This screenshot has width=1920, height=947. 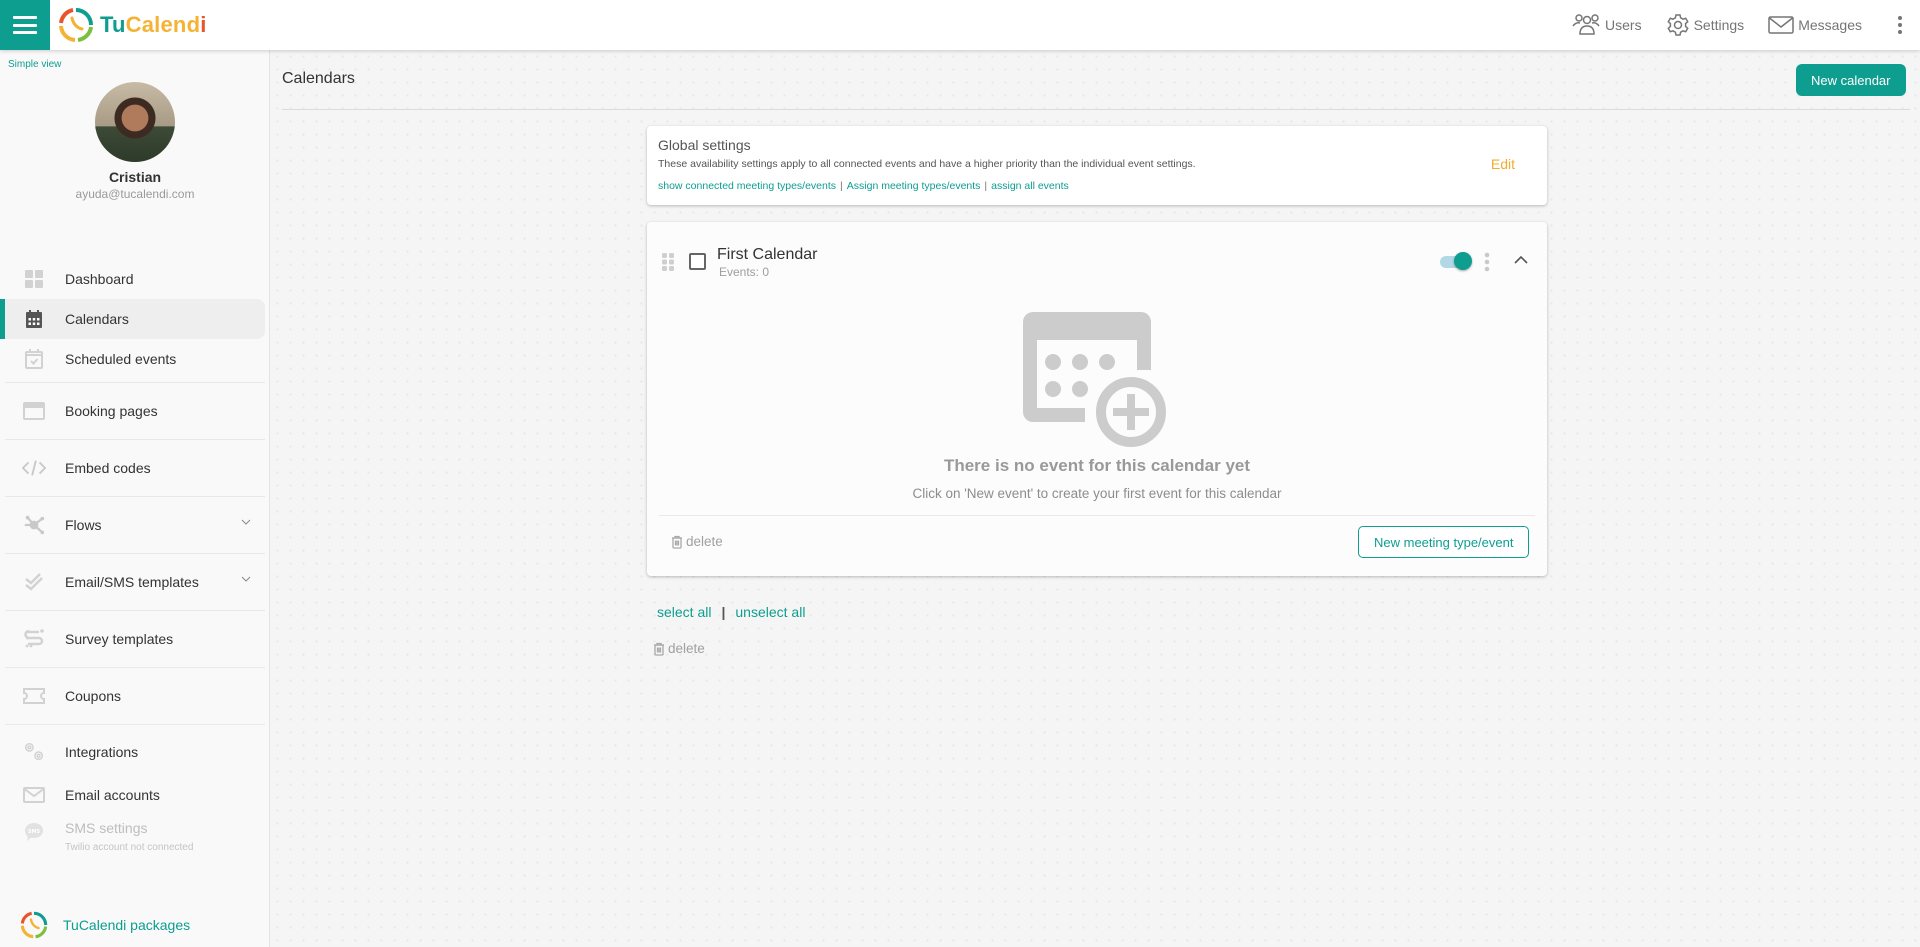 What do you see at coordinates (697, 261) in the screenshot?
I see `calendar-select-checkbox` at bounding box center [697, 261].